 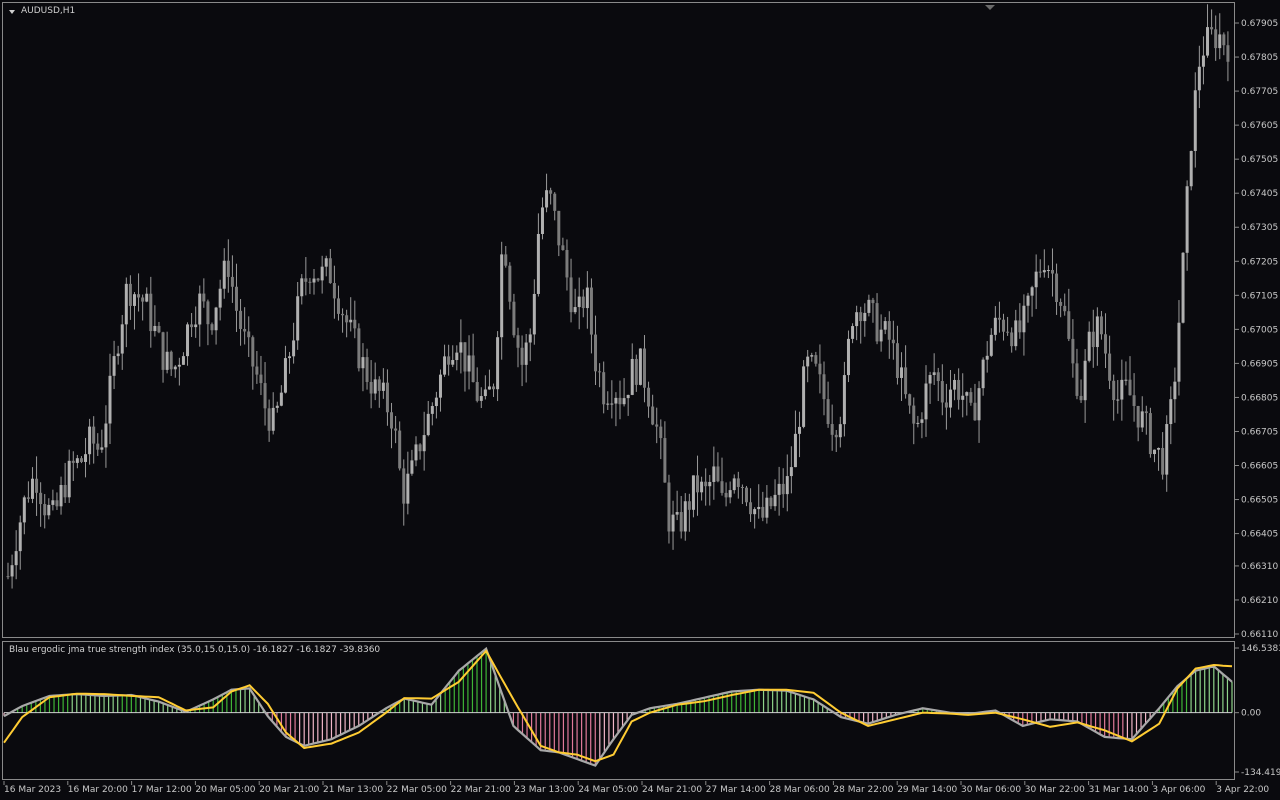 I want to click on time-axis-label: 29 Mar 14:00, so click(x=927, y=790).